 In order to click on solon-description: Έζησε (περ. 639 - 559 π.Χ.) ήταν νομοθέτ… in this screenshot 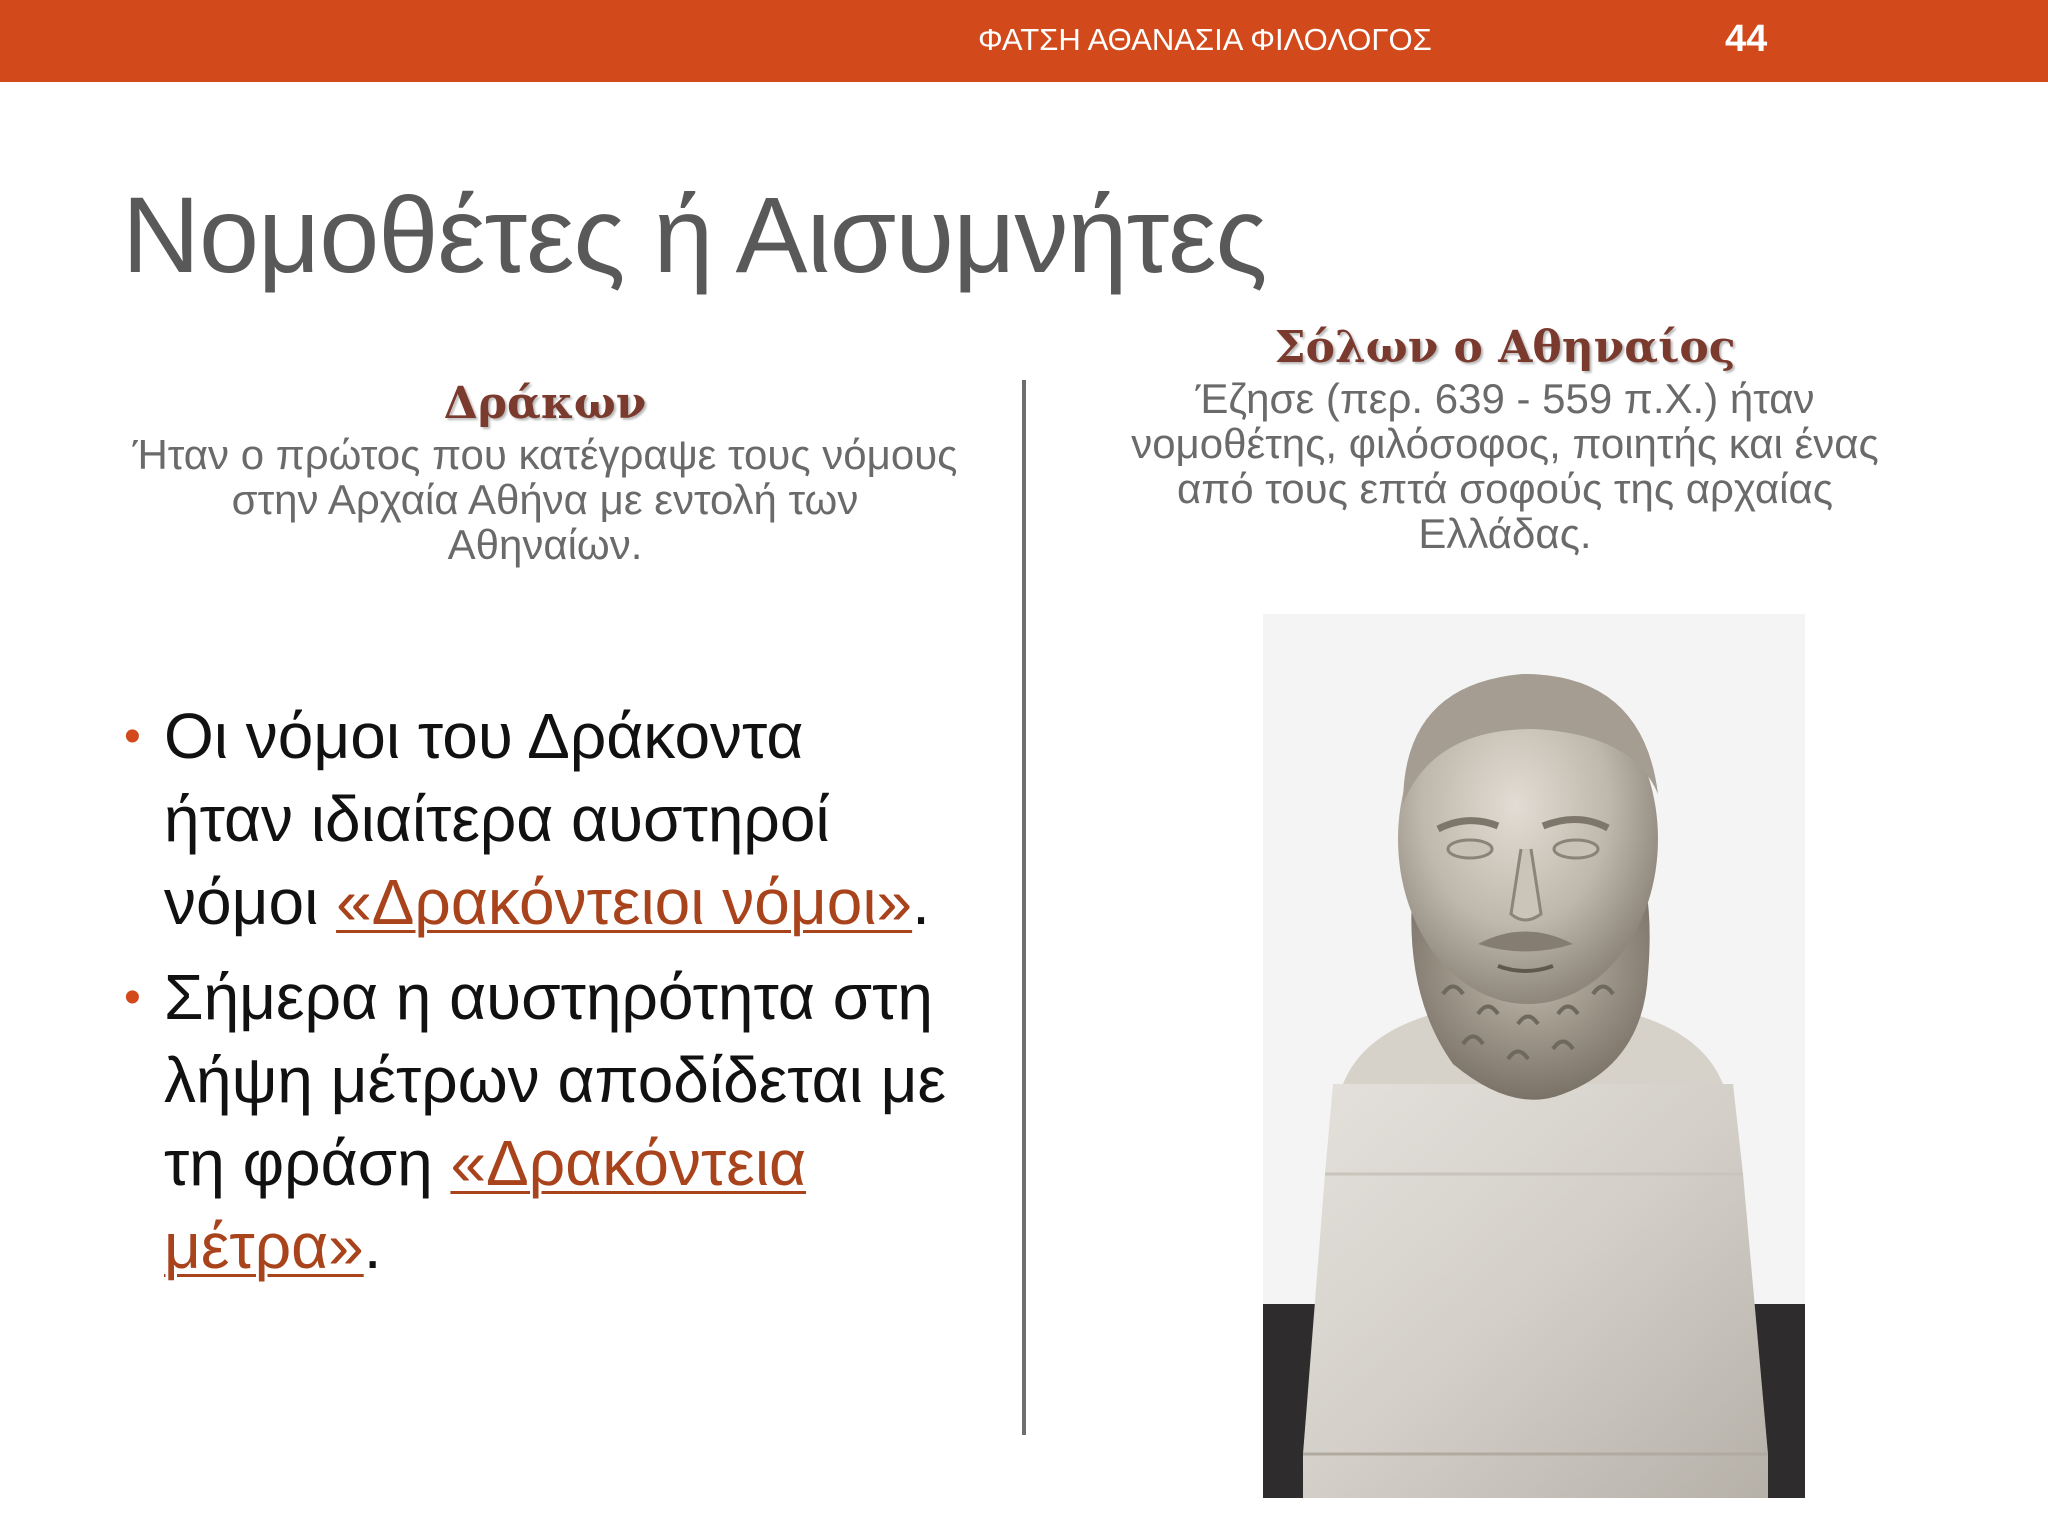, I will do `click(1505, 466)`.